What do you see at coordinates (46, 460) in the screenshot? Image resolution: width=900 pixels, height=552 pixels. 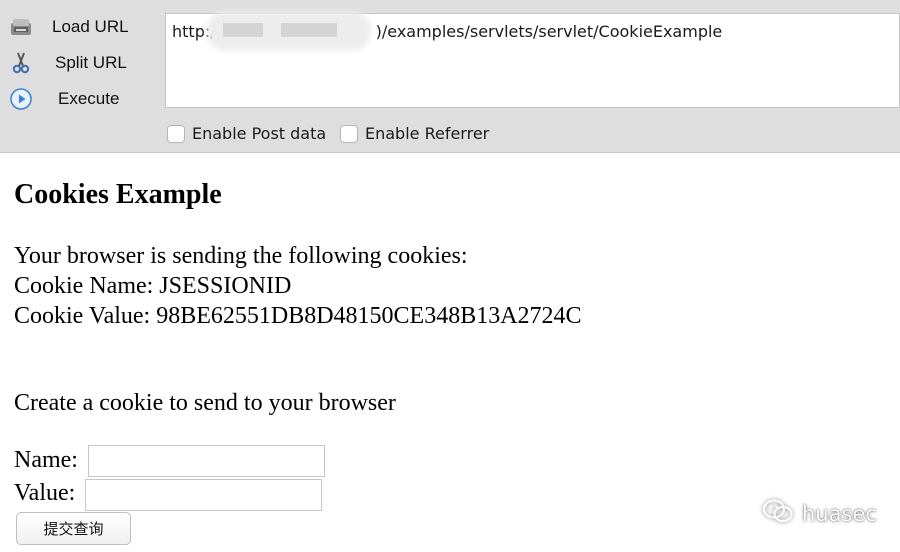 I see `name-label: Name:` at bounding box center [46, 460].